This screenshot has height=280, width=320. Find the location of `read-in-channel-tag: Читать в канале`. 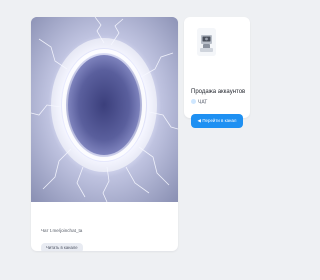

read-in-channel-tag: Читать в канале is located at coordinates (62, 247).